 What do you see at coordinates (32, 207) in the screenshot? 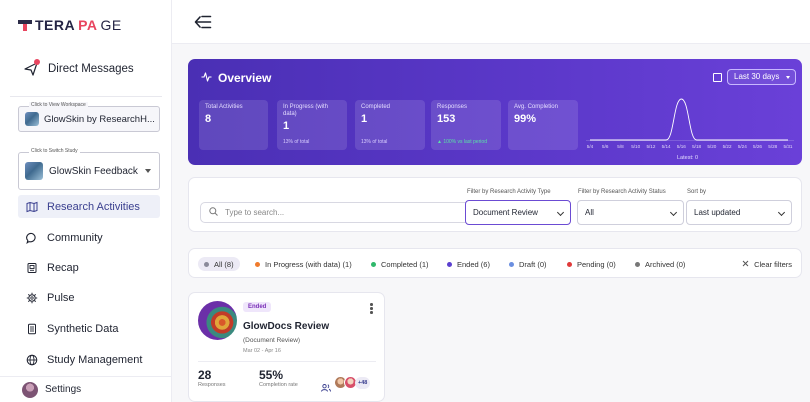
I see `map-icon` at bounding box center [32, 207].